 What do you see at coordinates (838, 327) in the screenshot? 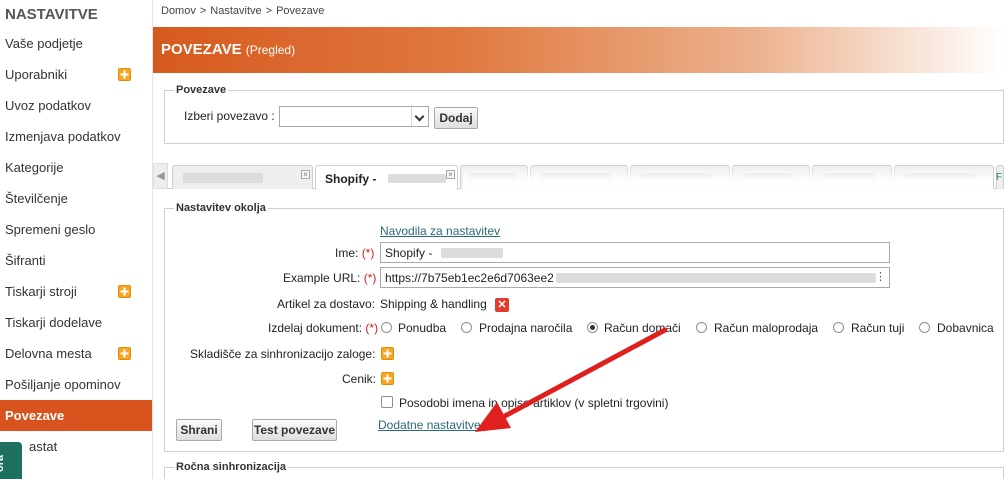
I see `radio-racun-tuji` at bounding box center [838, 327].